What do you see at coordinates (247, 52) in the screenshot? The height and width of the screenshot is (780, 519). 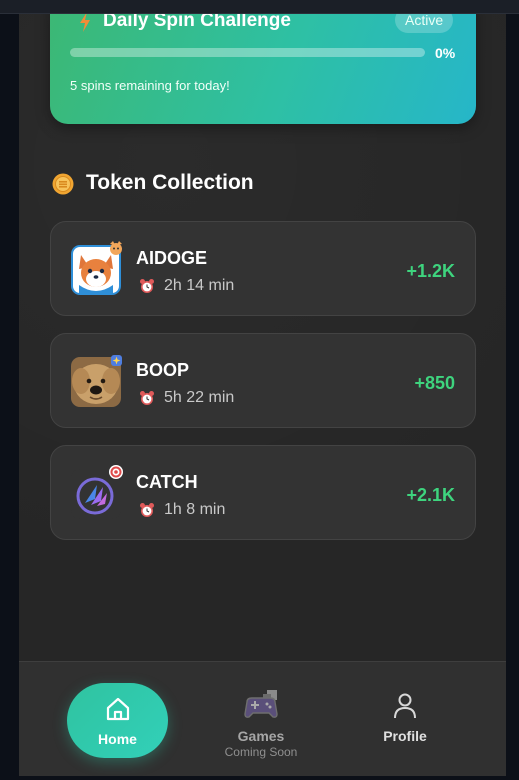 I see `spin-progress-bar` at bounding box center [247, 52].